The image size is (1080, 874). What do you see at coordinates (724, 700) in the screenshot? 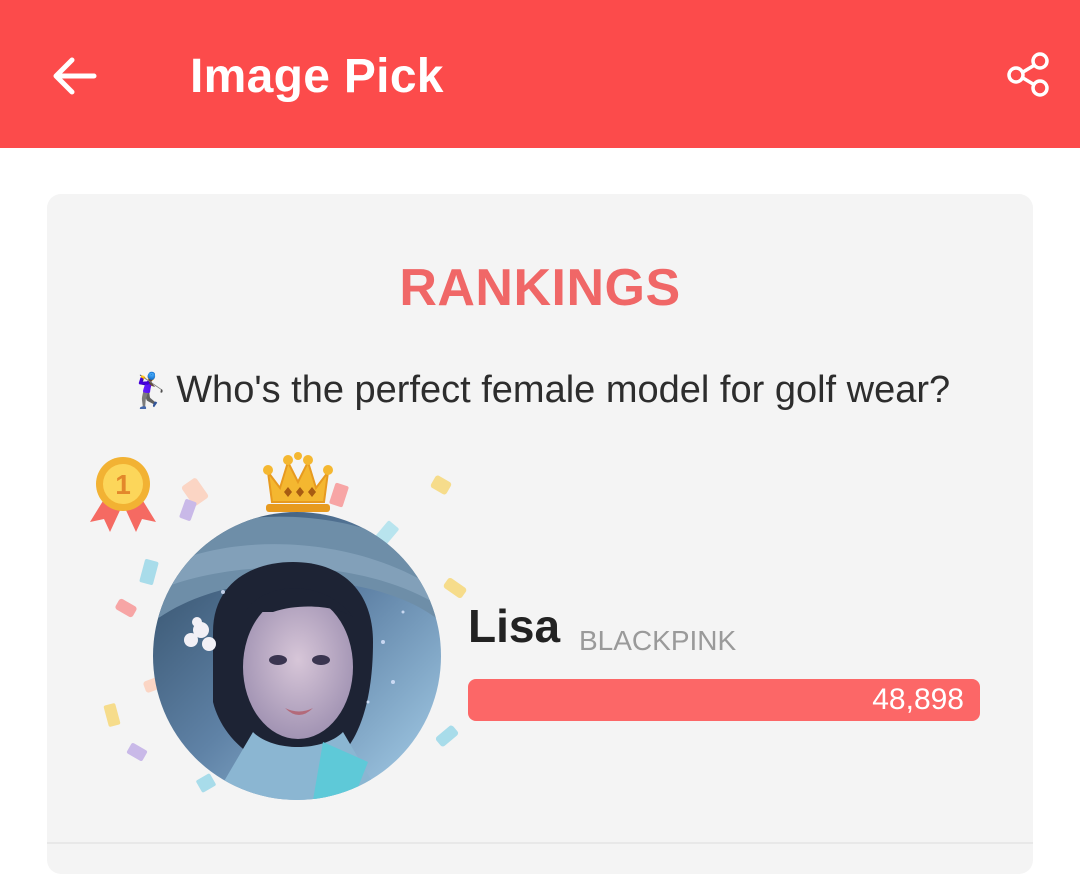
I see `vote-progress-bar: 48,898` at bounding box center [724, 700].